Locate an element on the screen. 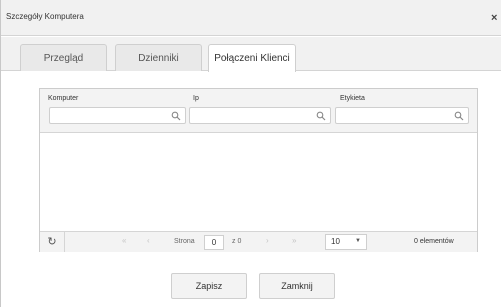  tab-overview: Przegląd is located at coordinates (63, 58).